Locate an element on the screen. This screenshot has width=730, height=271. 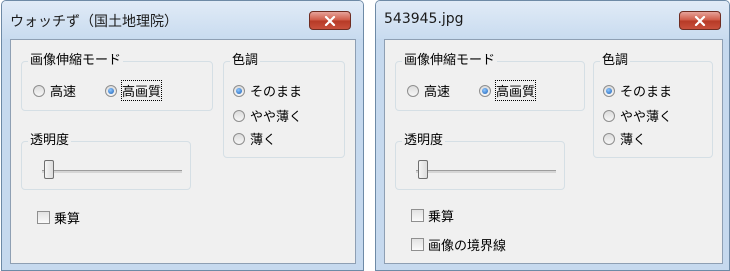
image-border-checkbox-row: 画像の境界線 is located at coordinates (458, 244).